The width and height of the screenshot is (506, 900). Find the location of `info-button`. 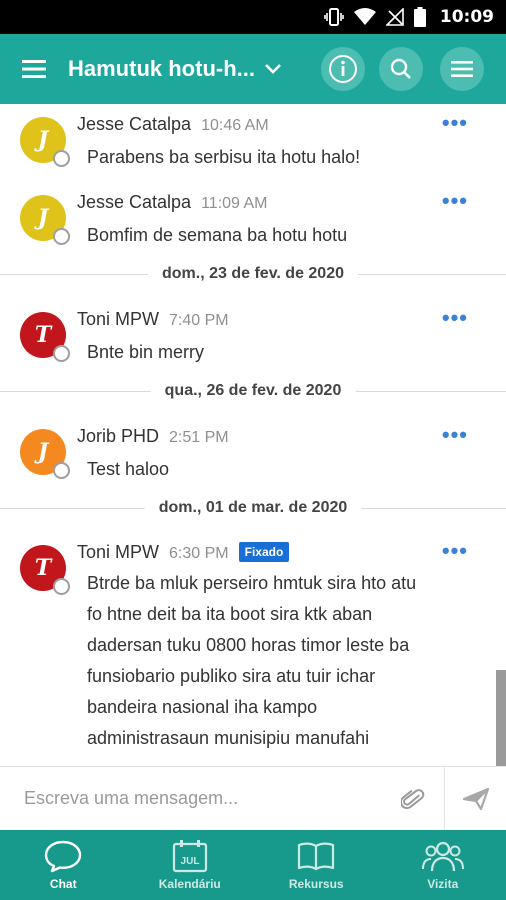

info-button is located at coordinates (343, 69).